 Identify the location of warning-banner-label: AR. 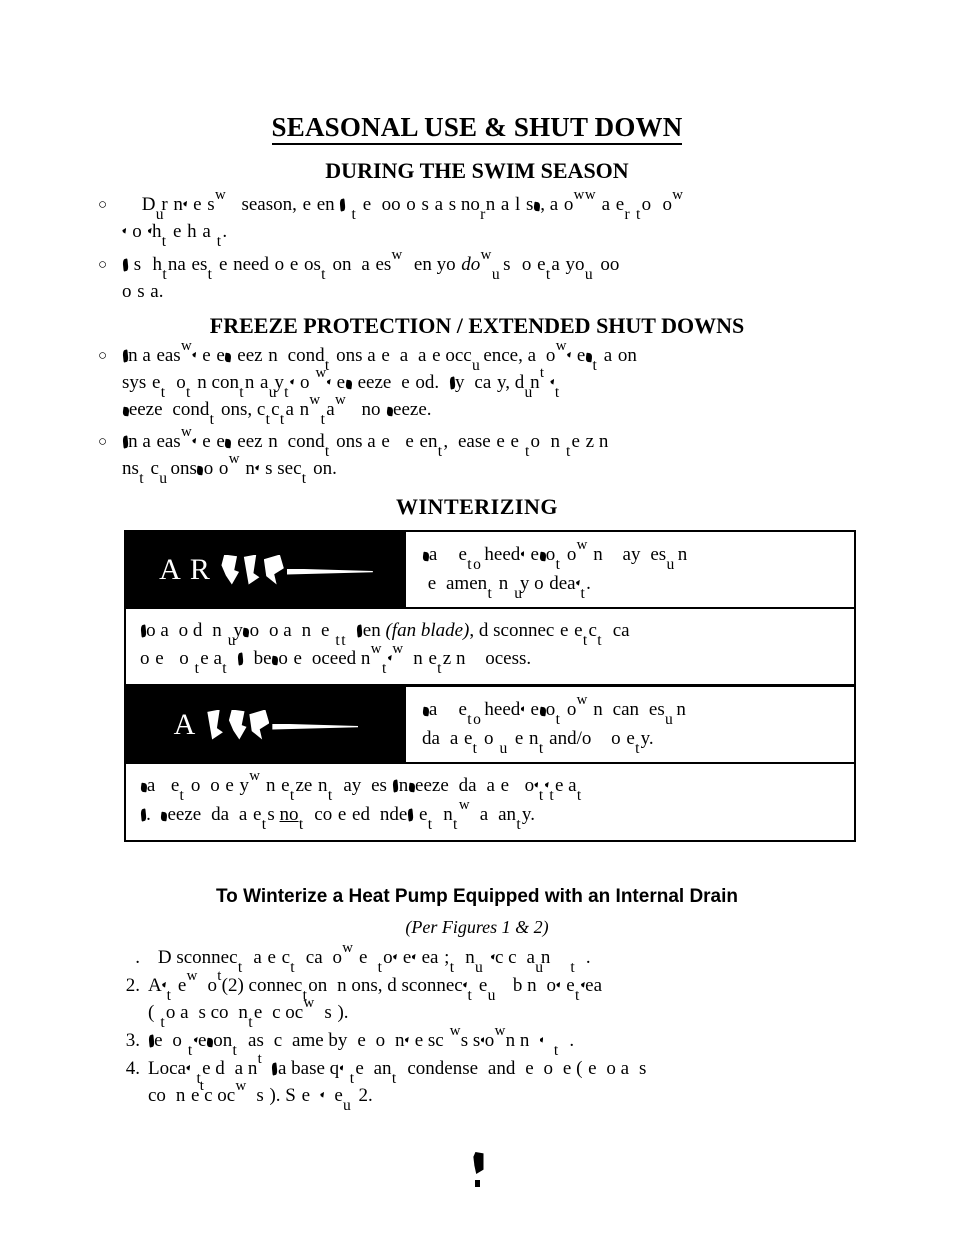
(266, 570).